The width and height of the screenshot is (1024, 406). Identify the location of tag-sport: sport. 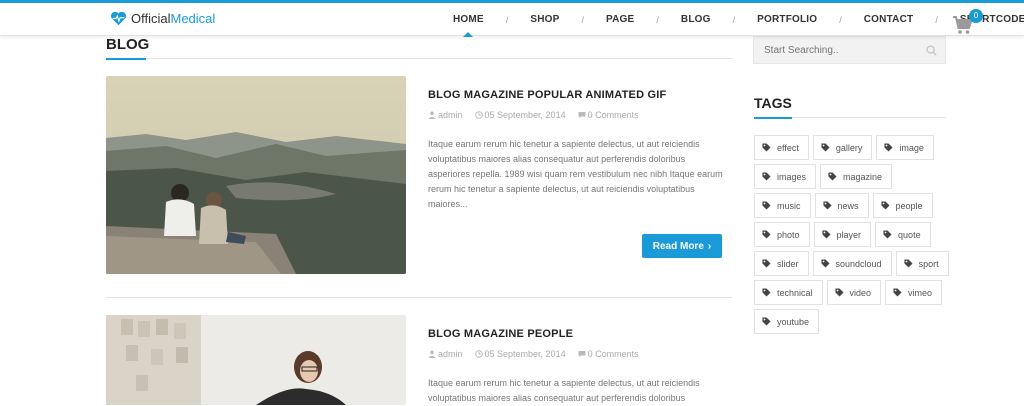
(922, 263).